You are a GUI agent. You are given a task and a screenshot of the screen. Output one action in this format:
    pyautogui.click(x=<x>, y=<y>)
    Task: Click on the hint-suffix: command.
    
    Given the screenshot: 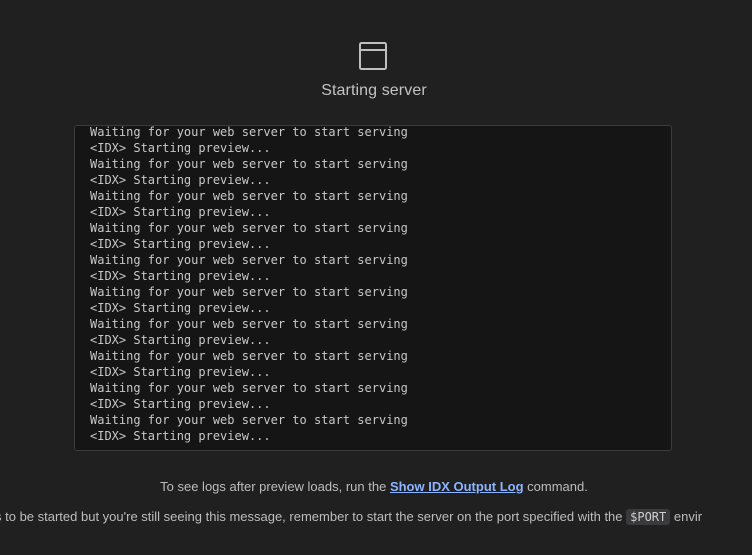 What is the action you would take?
    pyautogui.click(x=555, y=486)
    